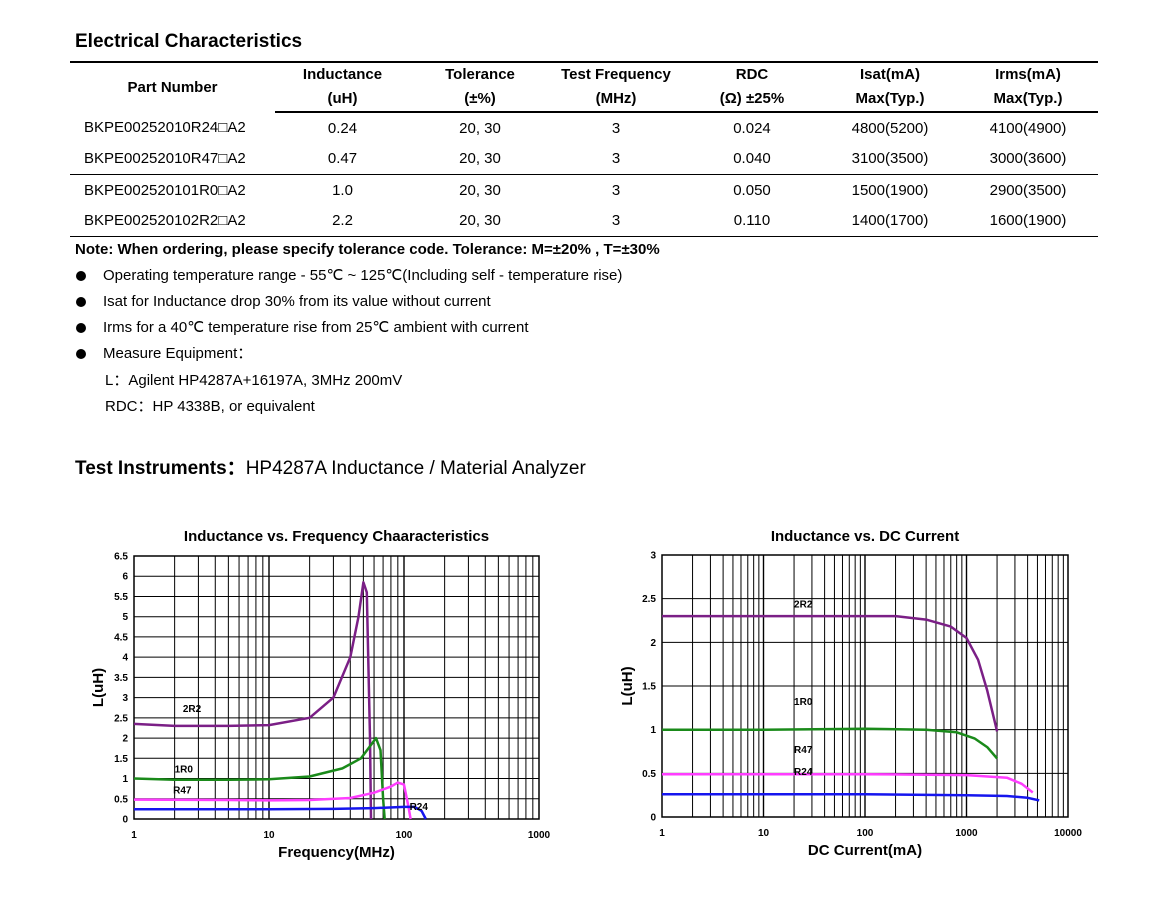  What do you see at coordinates (627, 685) in the screenshot?
I see `y-axis-label: L(uH)` at bounding box center [627, 685].